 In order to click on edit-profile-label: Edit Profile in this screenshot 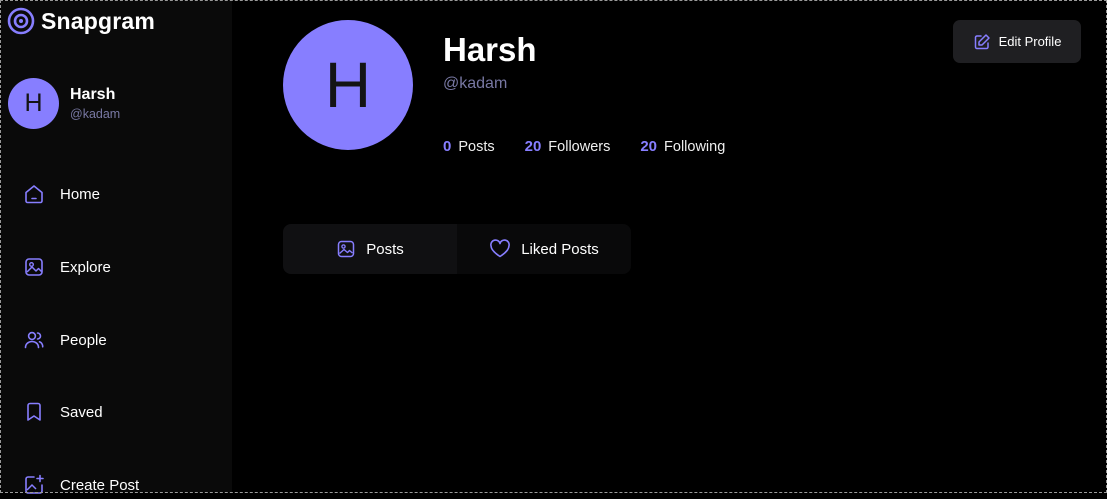, I will do `click(1030, 41)`.